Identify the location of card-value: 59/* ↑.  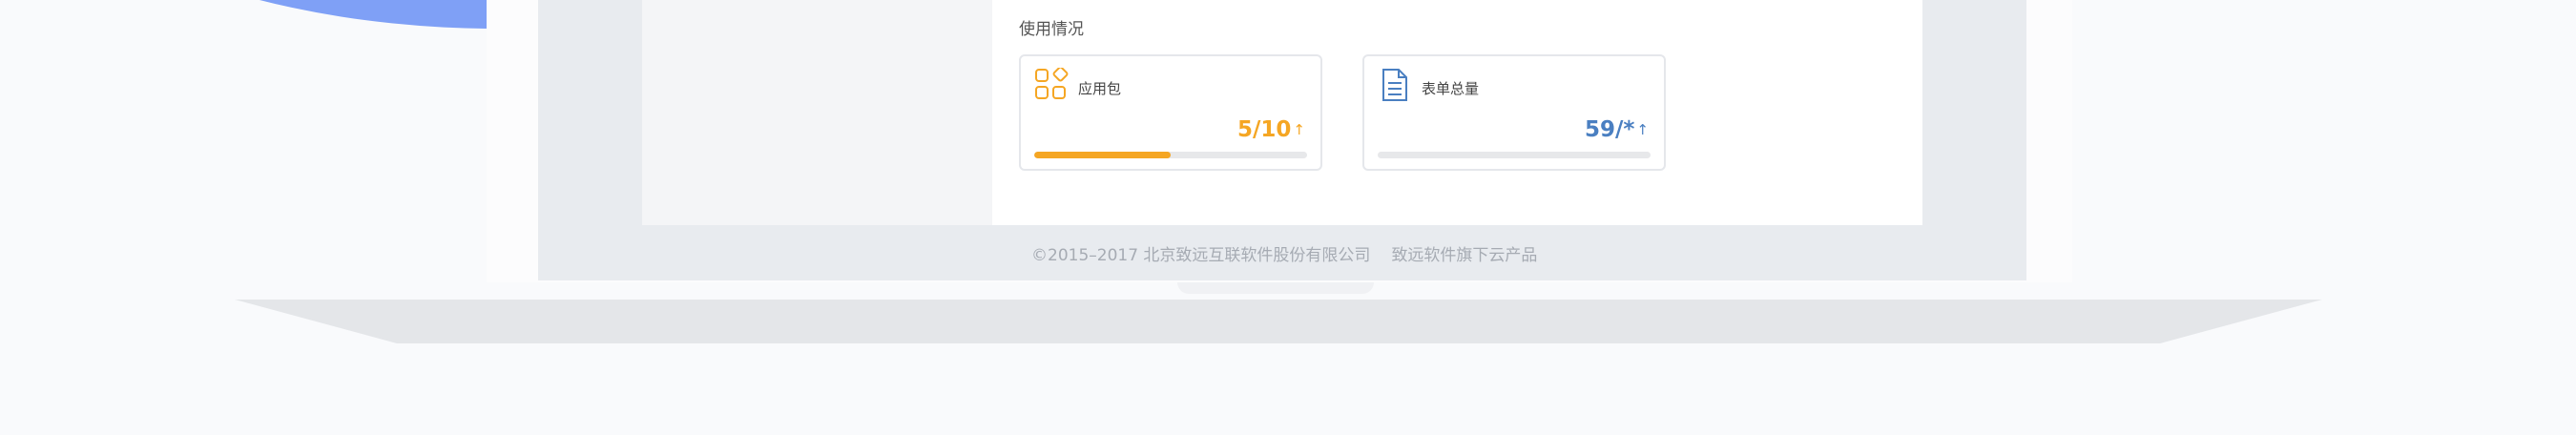
(1617, 129).